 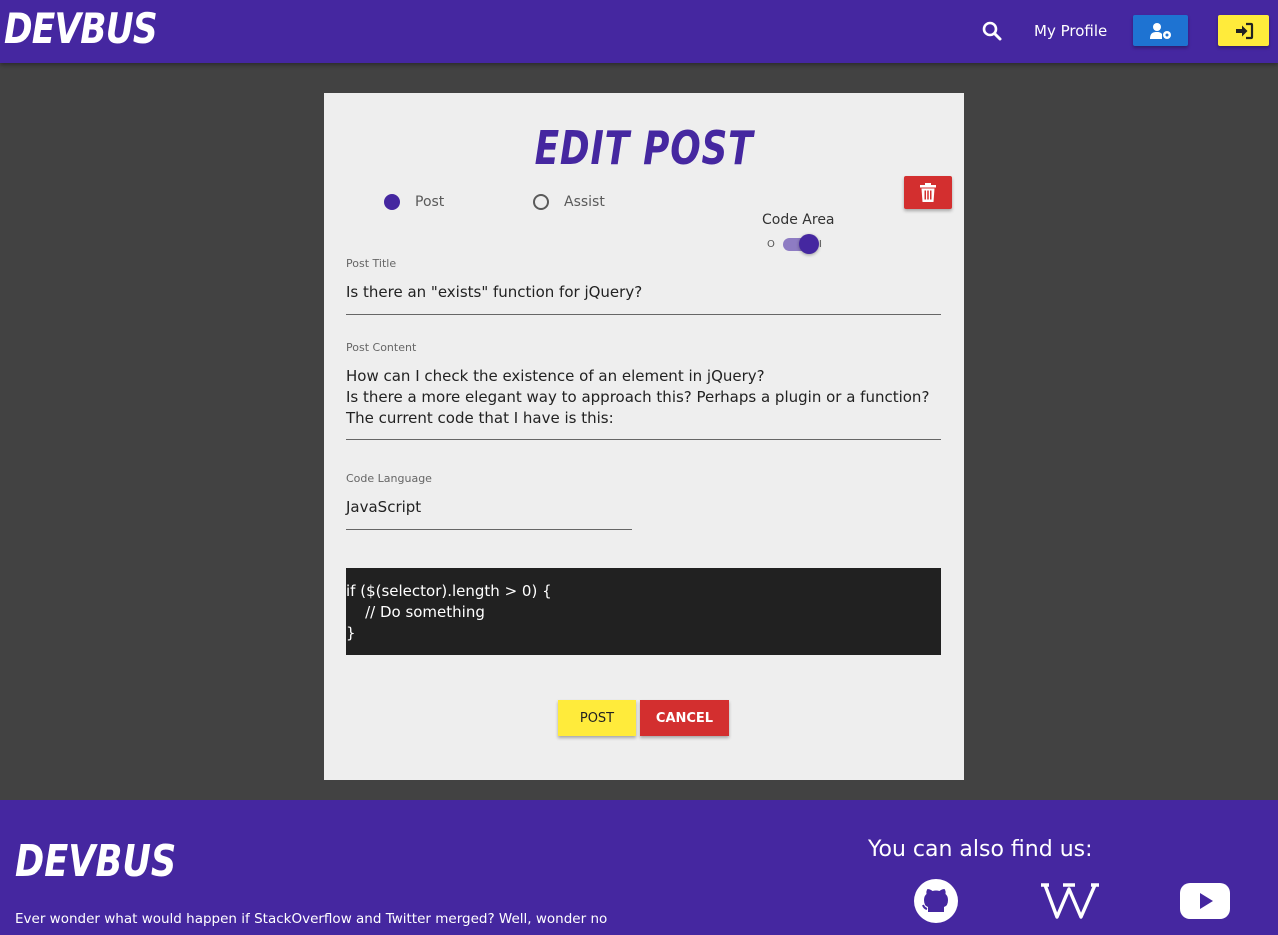 I want to click on post-content-underline, so click(x=643, y=439).